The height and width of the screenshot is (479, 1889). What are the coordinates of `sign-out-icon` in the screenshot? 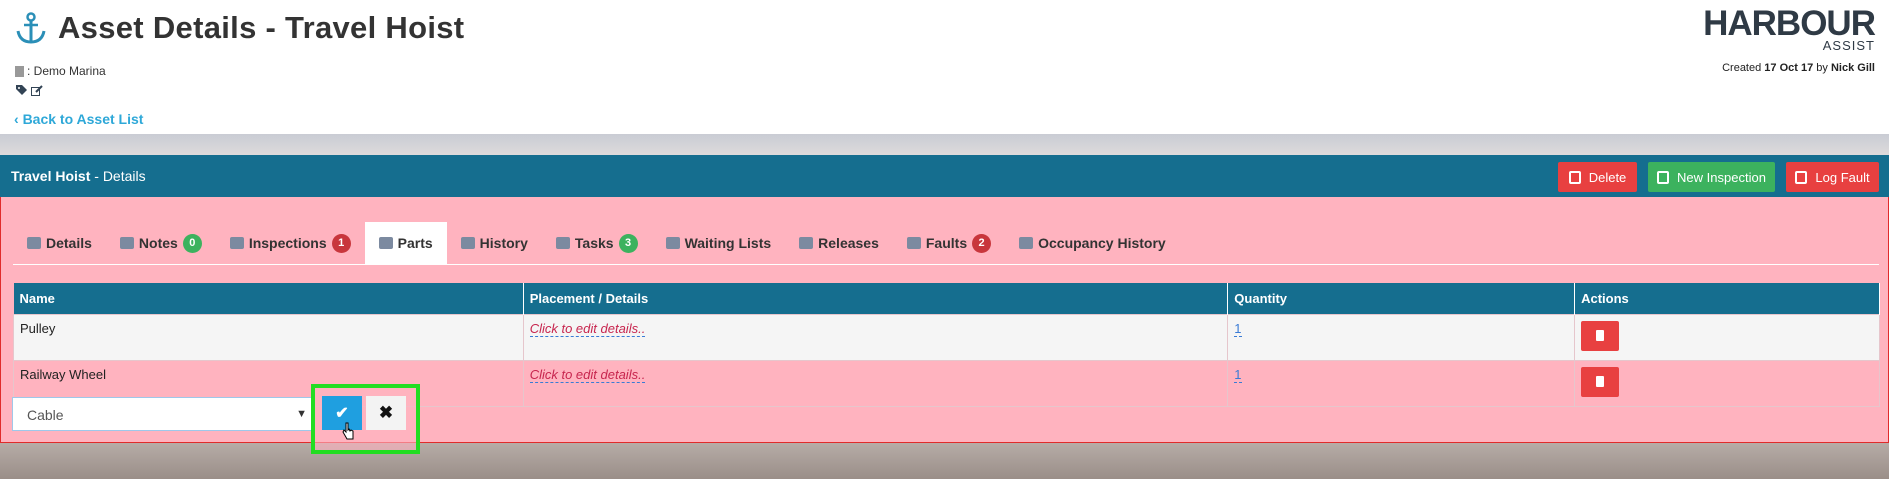 It's located at (806, 243).